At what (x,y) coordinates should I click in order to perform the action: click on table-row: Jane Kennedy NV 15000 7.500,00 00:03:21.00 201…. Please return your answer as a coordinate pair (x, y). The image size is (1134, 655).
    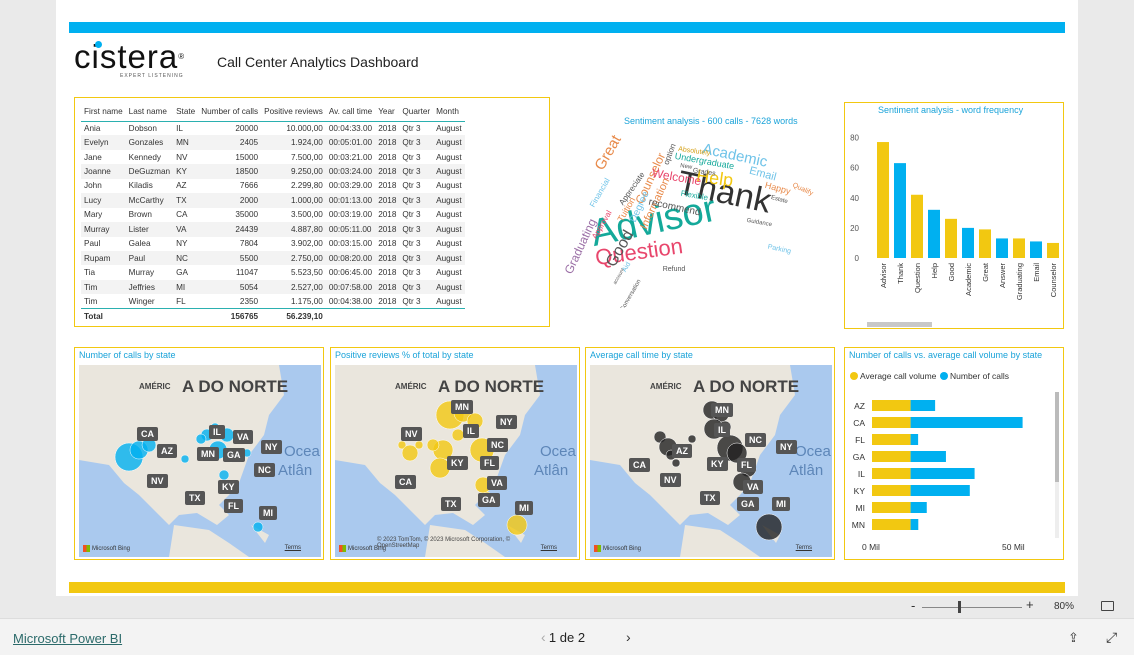
    Looking at the image, I should click on (273, 157).